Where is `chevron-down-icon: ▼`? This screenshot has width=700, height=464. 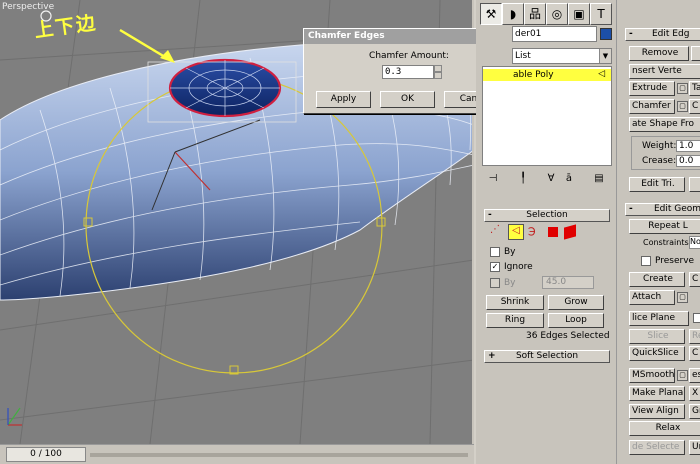
chevron-down-icon: ▼ is located at coordinates (605, 56).